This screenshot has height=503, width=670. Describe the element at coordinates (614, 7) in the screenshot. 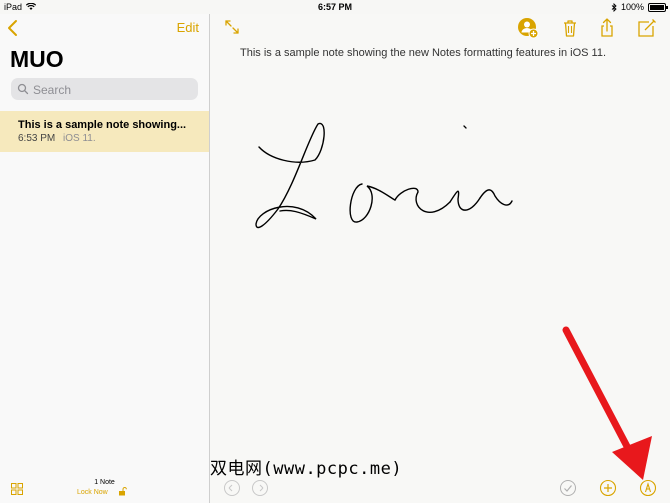

I see `bluetooth-icon` at that location.